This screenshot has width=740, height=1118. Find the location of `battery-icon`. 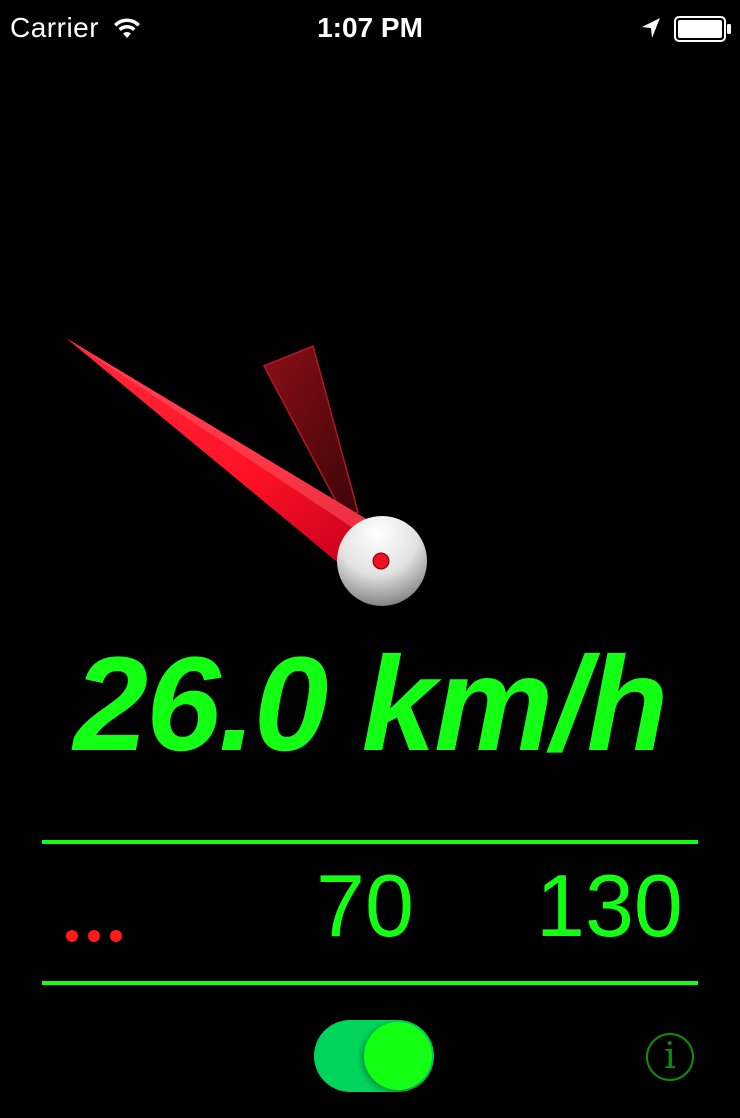

battery-icon is located at coordinates (702, 29).